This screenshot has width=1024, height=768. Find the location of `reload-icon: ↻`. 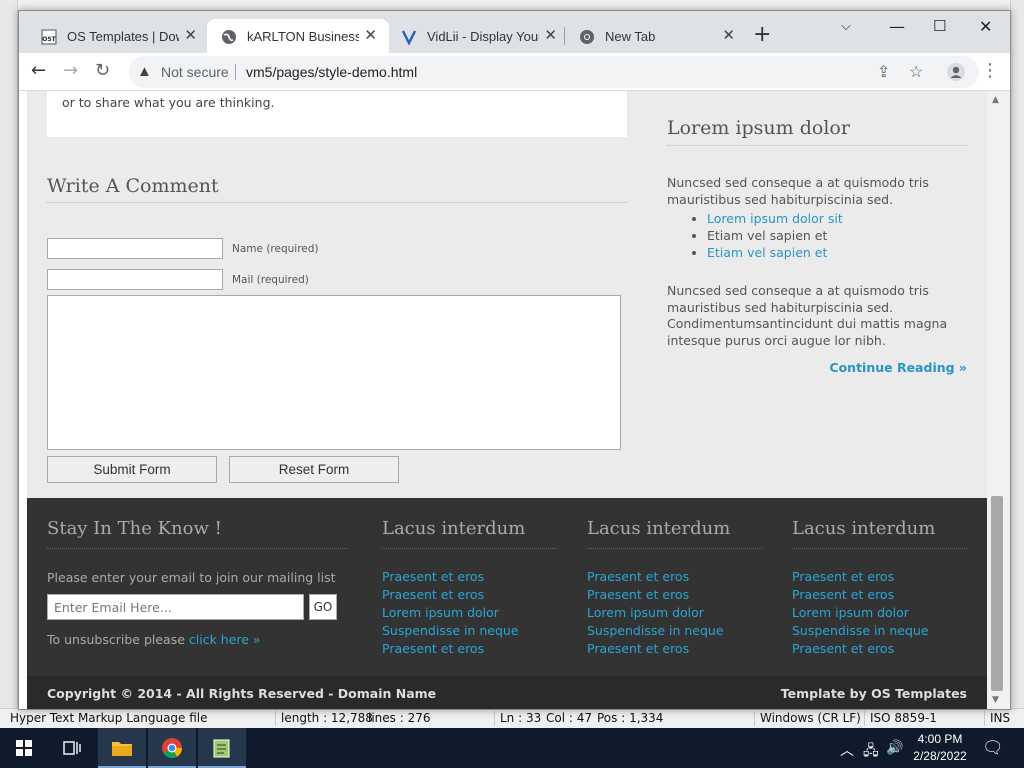

reload-icon: ↻ is located at coordinates (102, 71).